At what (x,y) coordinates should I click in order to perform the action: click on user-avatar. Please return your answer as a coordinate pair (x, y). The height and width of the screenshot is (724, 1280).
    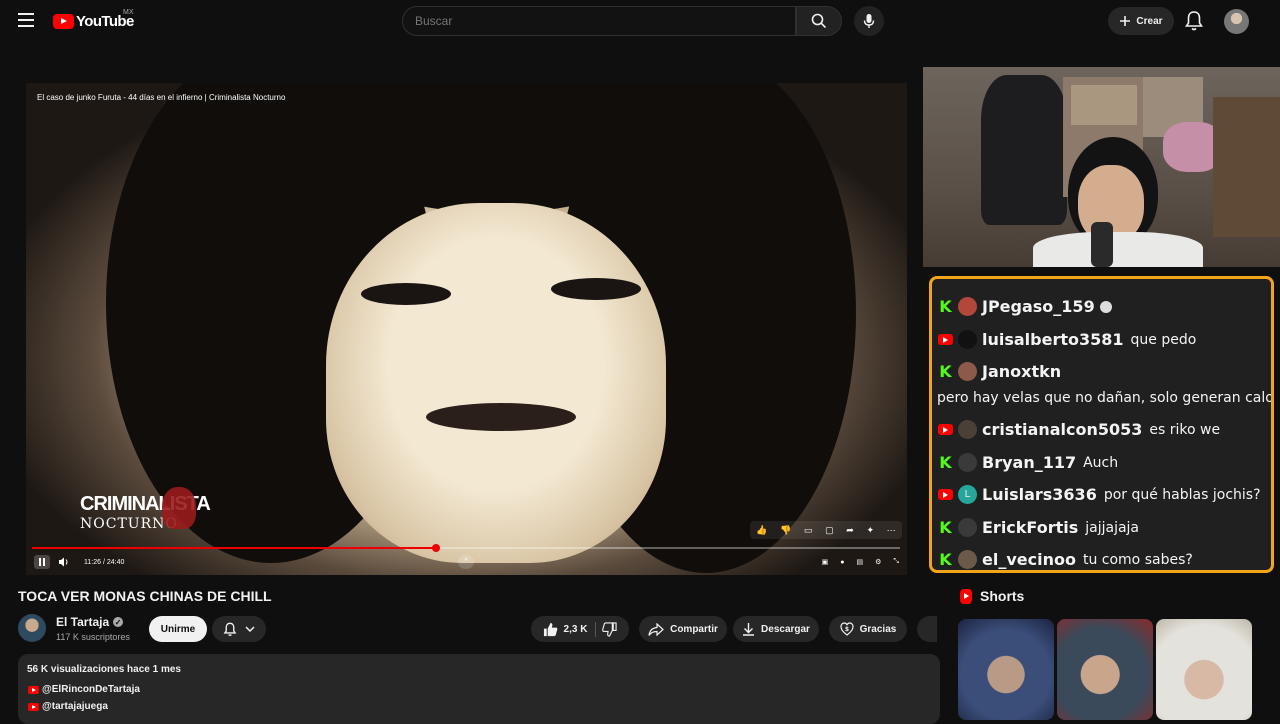
    Looking at the image, I should click on (1236, 21).